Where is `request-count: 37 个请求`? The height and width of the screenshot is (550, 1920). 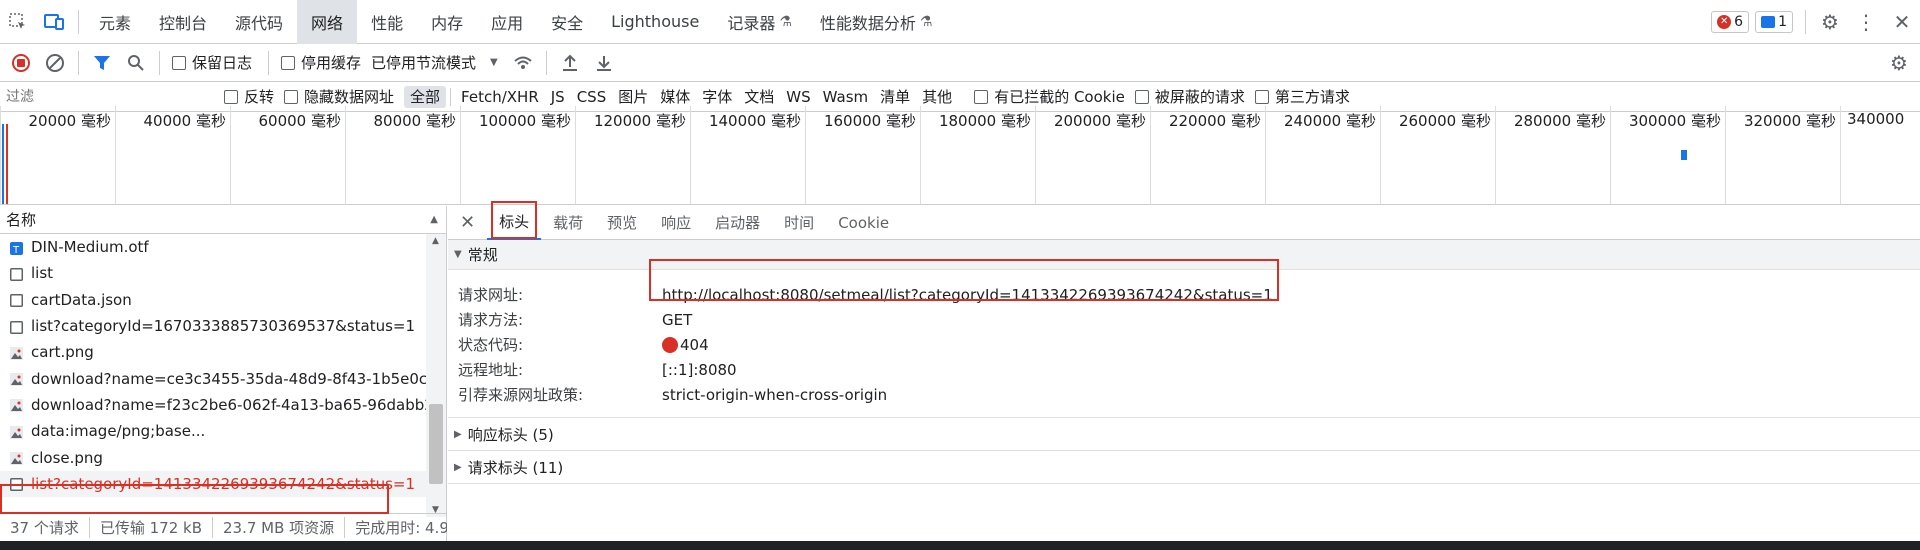
request-count: 37 个请求 is located at coordinates (45, 527).